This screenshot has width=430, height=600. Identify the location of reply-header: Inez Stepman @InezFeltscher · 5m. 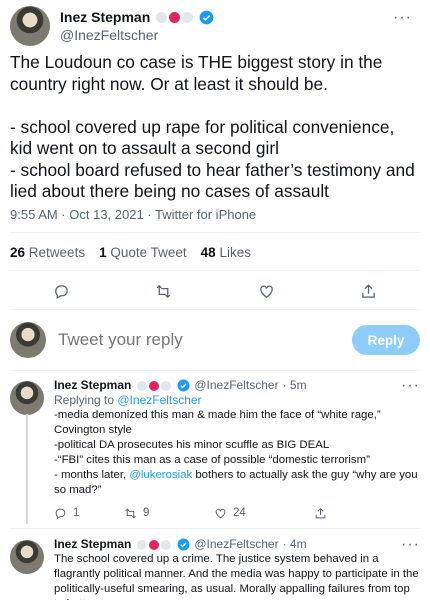
(237, 385).